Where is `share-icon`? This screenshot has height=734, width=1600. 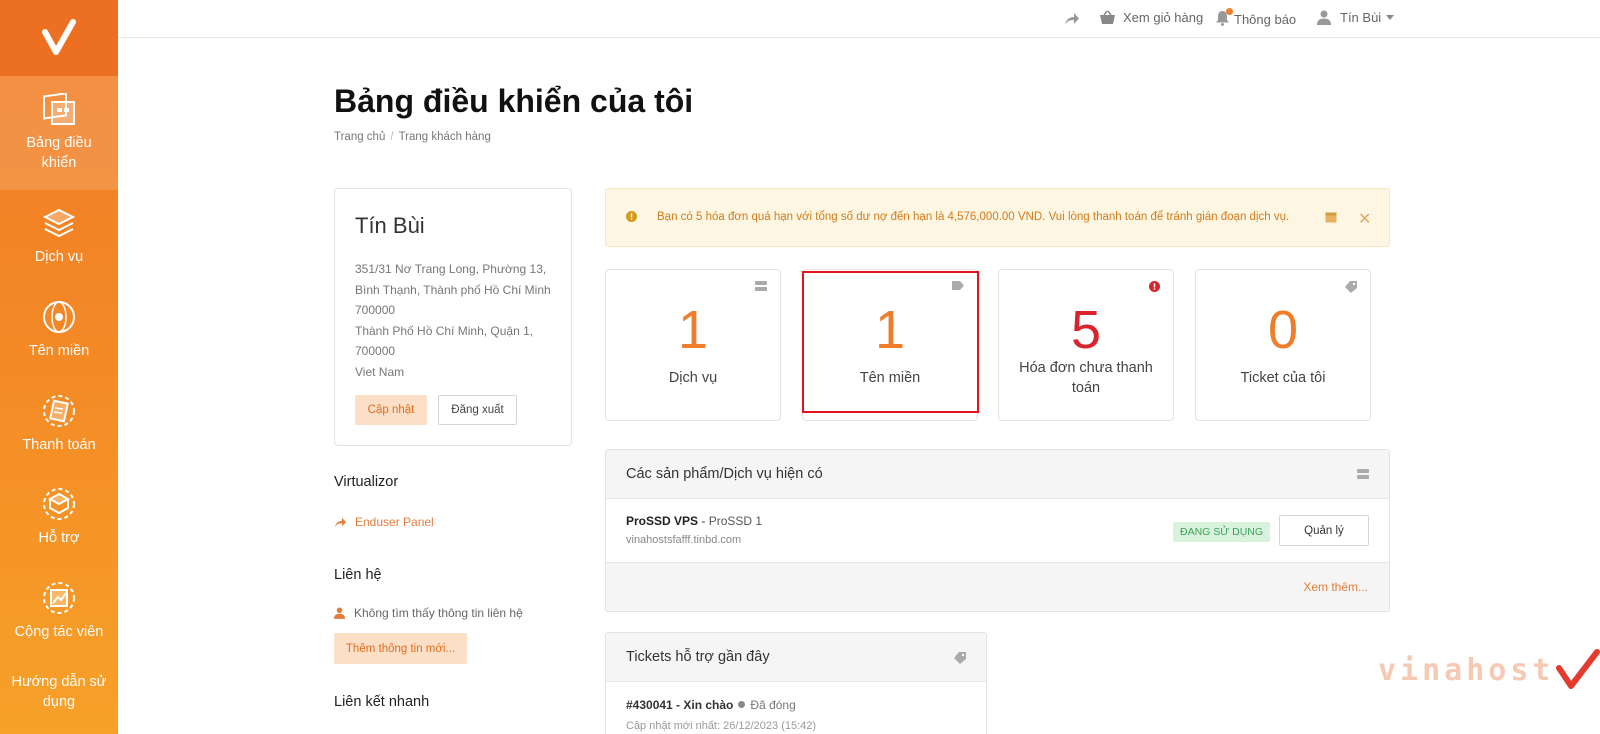
share-icon is located at coordinates (1072, 19).